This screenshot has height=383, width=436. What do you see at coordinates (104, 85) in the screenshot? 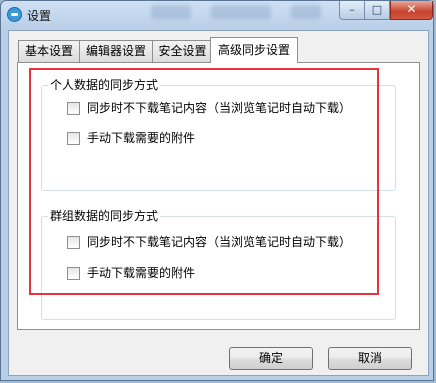
I see `personal-sync-group-title: 个人数据的同步方式` at bounding box center [104, 85].